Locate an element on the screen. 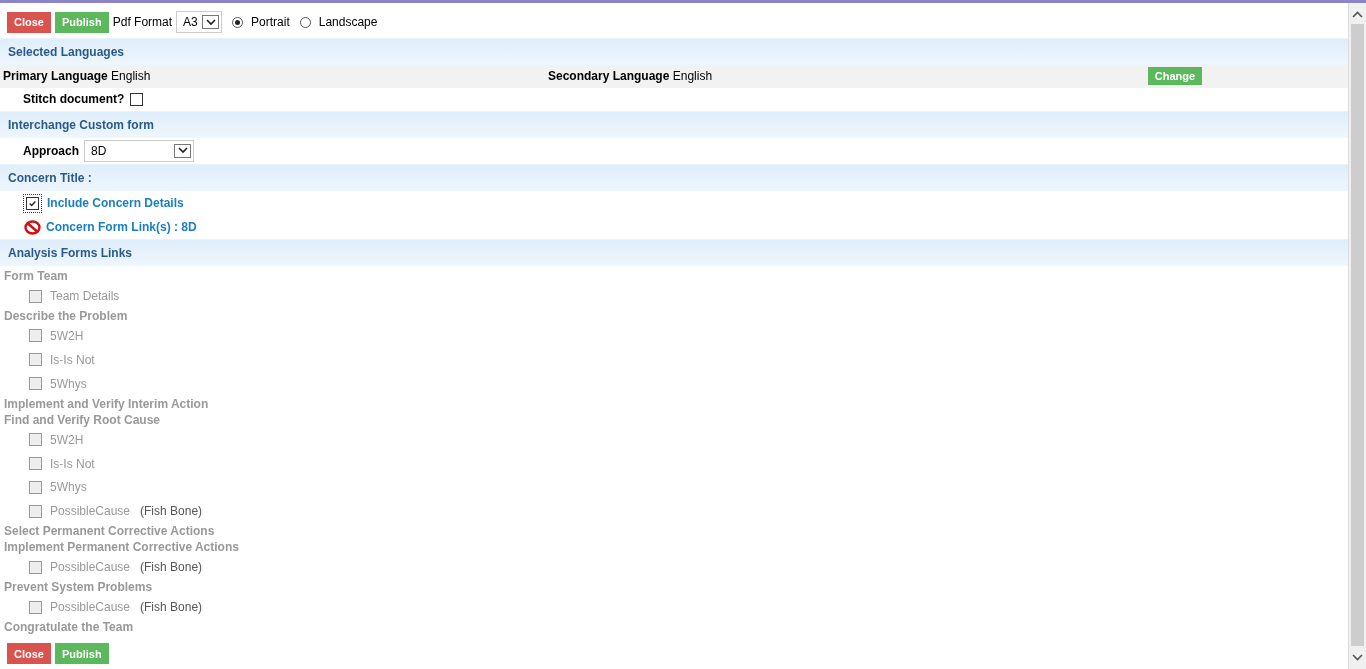 The width and height of the screenshot is (1366, 669). radio-label: Portrait is located at coordinates (270, 22).